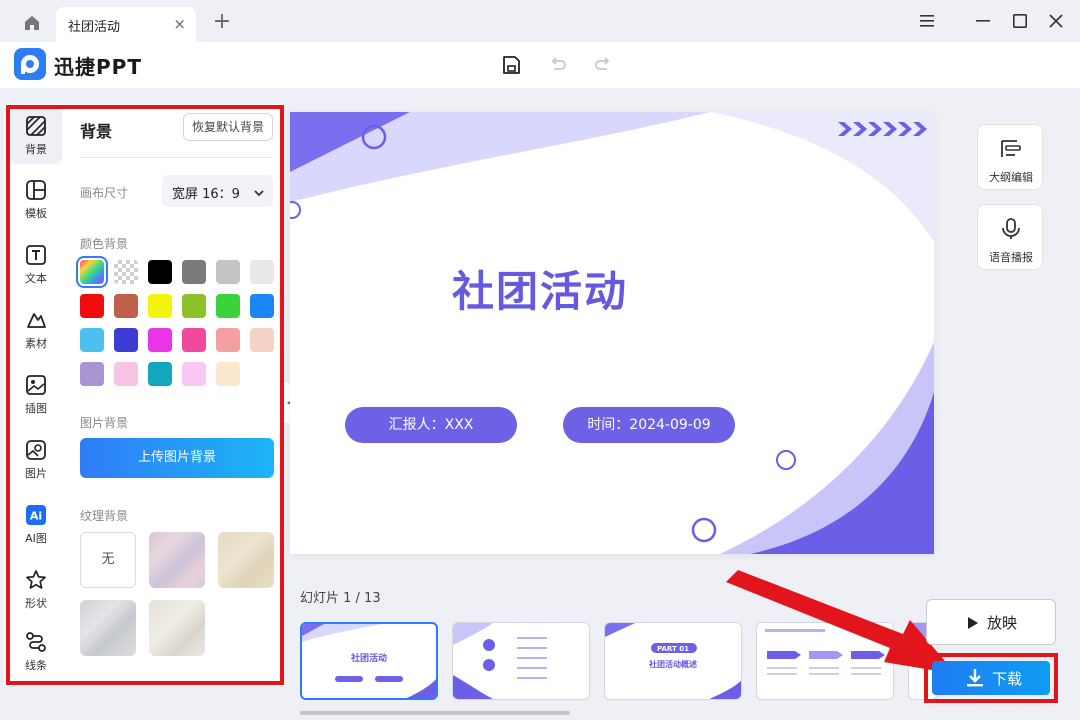 The height and width of the screenshot is (720, 1080). I want to click on outline-edit-button: 大纲编辑, so click(1010, 157).